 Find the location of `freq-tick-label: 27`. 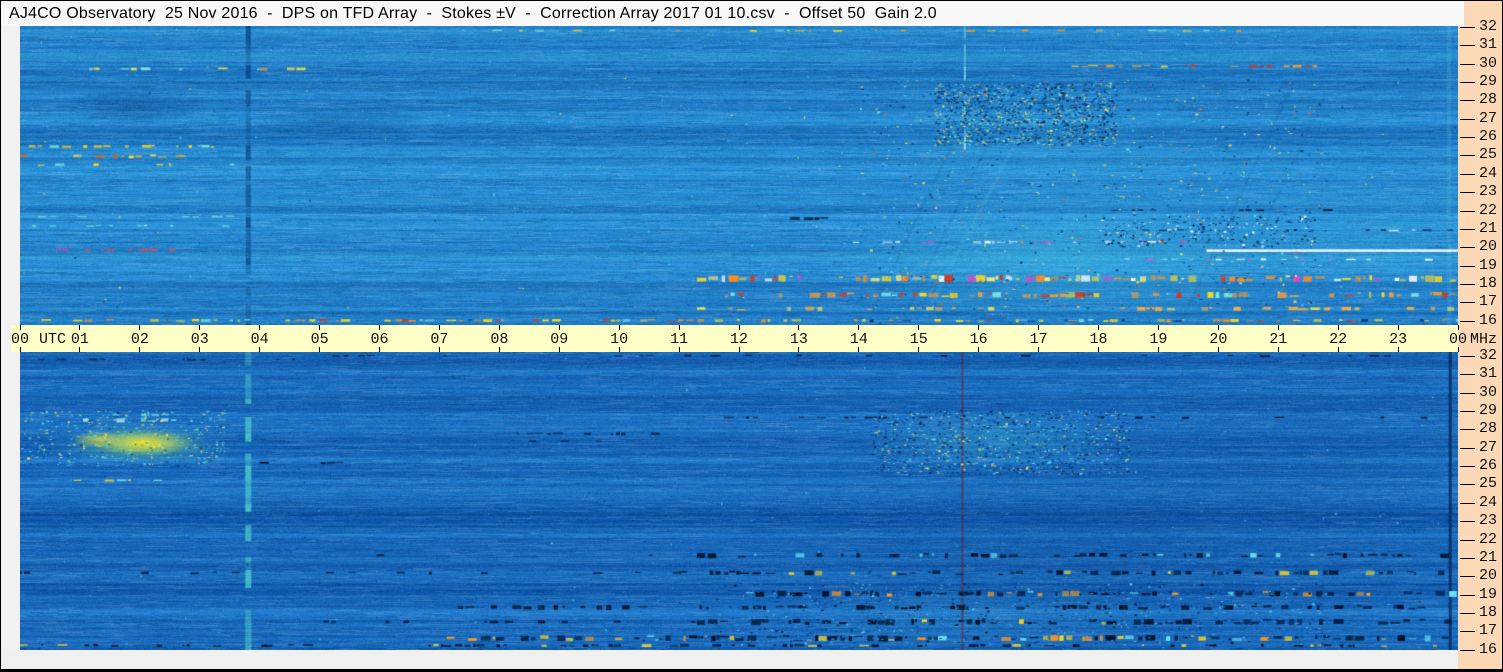

freq-tick-label: 27 is located at coordinates (1488, 447).